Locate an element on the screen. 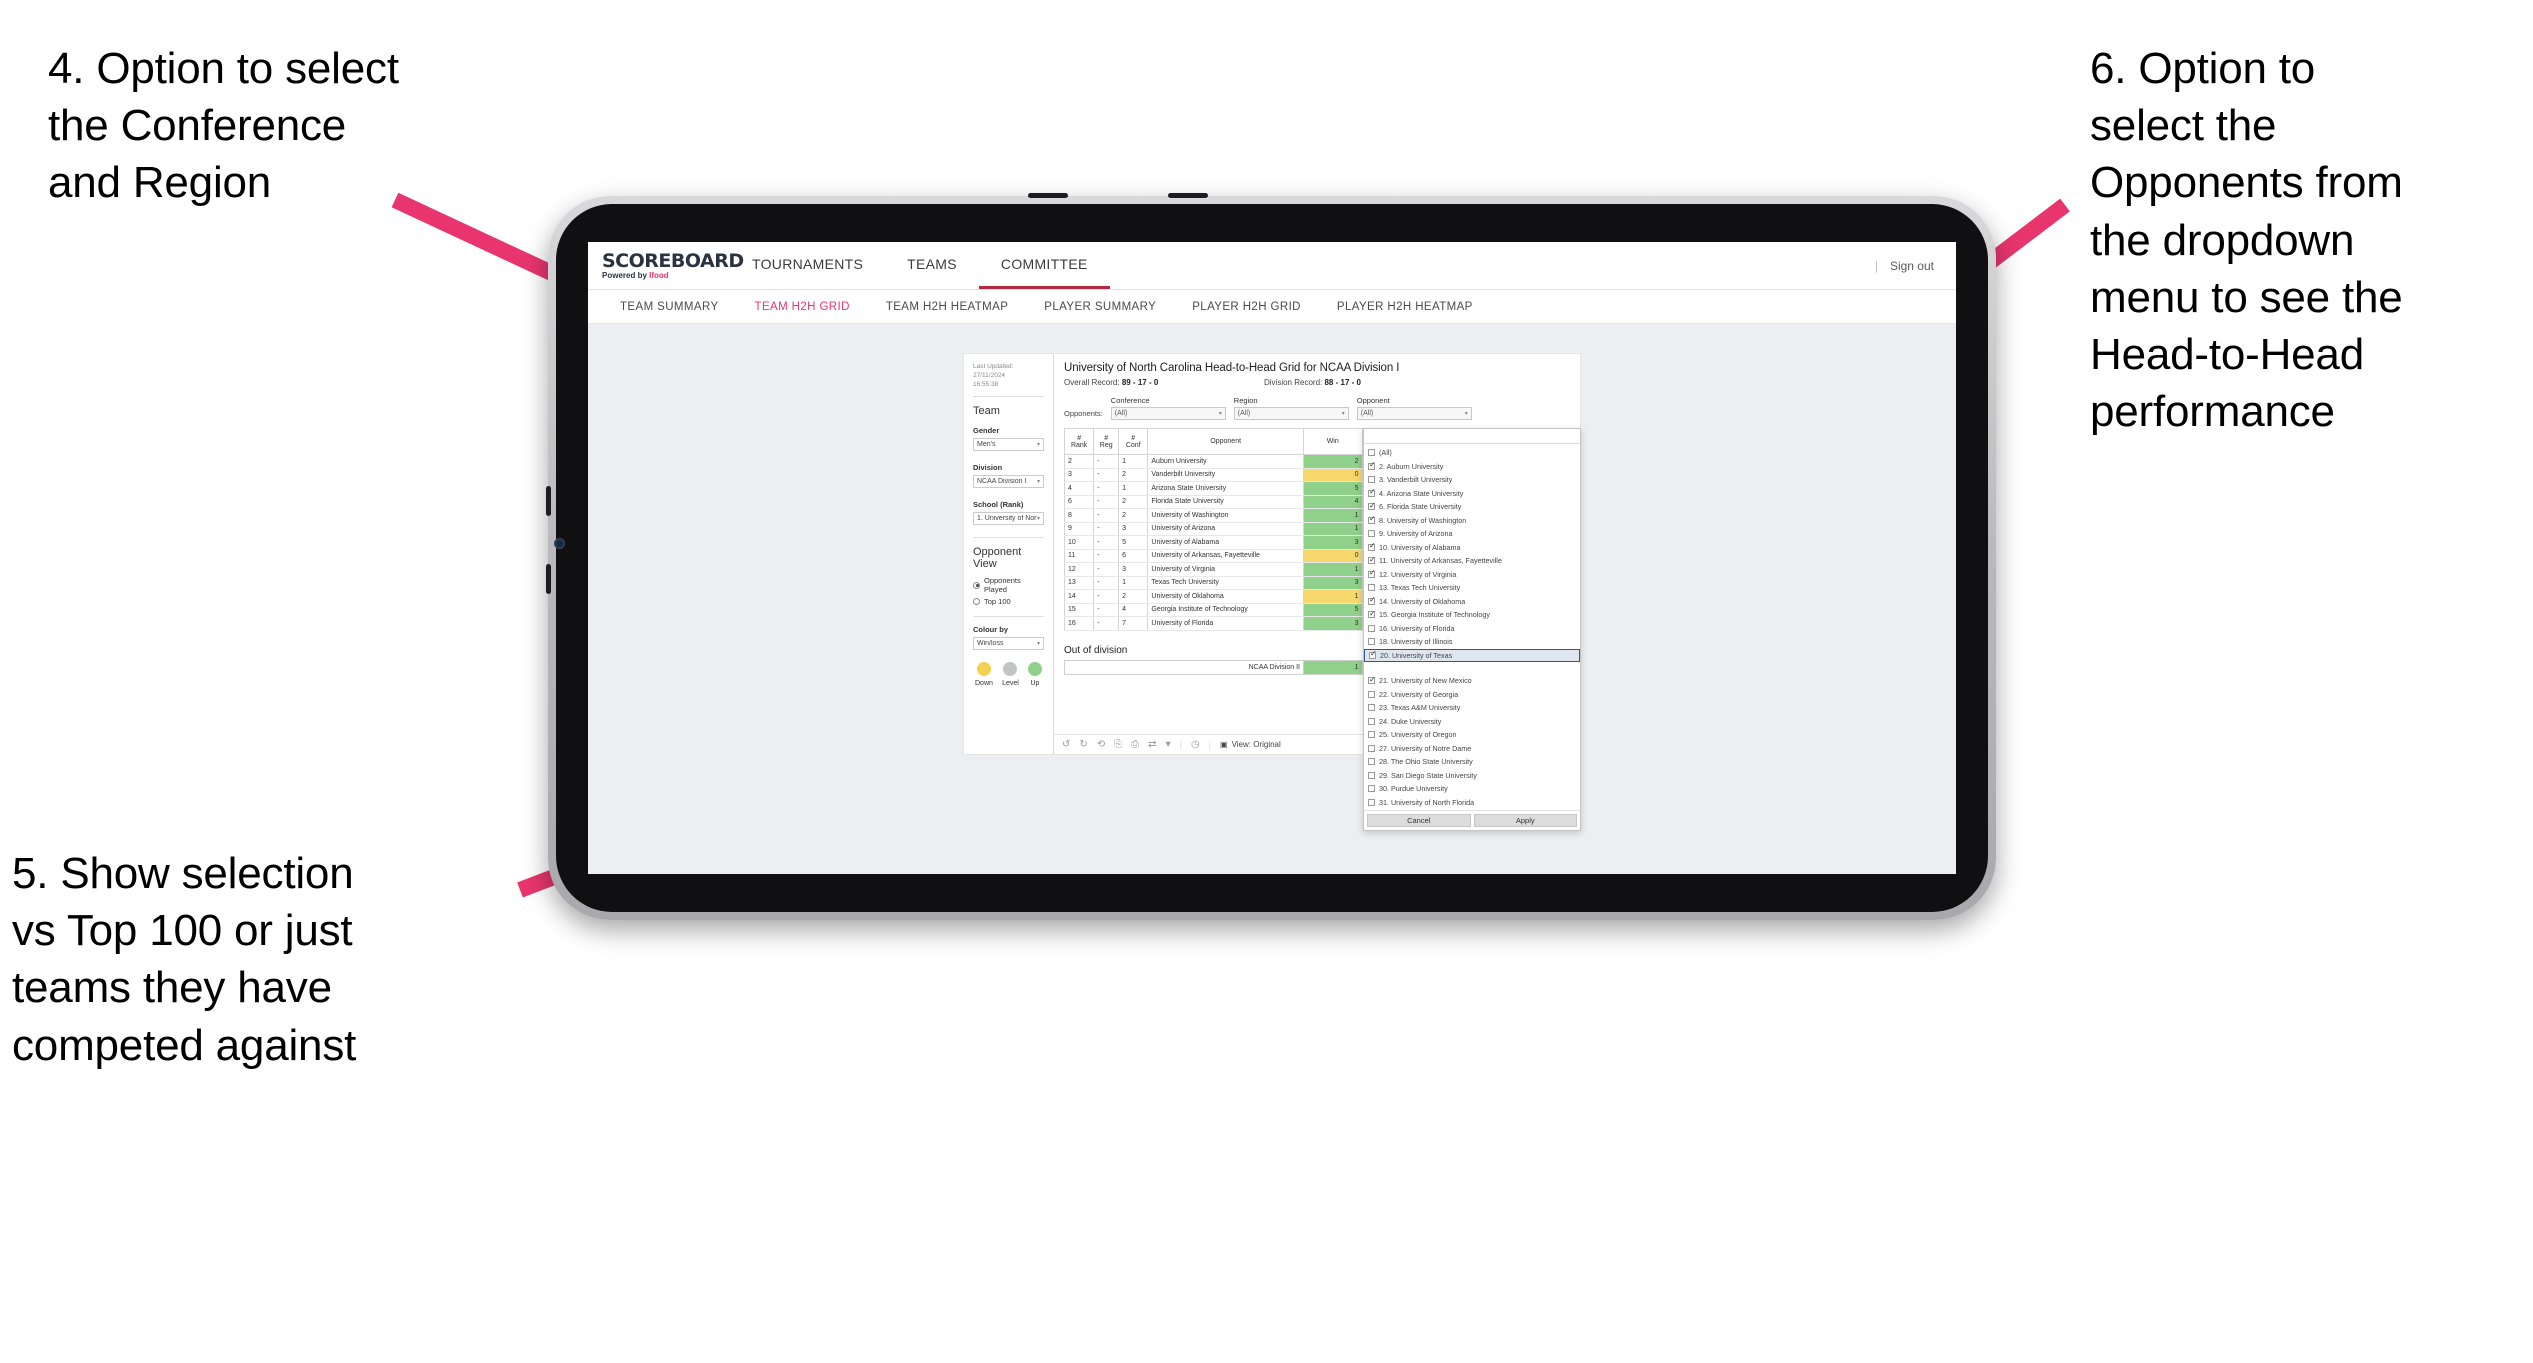  opponent-dropdown-item: 27. University of Notre Dame is located at coordinates (1472, 749).